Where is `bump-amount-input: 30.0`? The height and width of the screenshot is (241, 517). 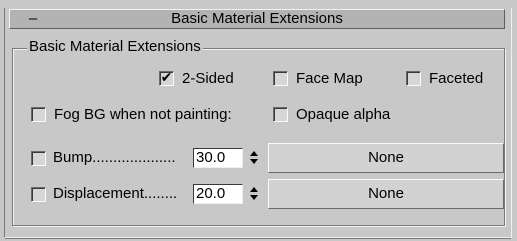 bump-amount-input: 30.0 is located at coordinates (218, 158).